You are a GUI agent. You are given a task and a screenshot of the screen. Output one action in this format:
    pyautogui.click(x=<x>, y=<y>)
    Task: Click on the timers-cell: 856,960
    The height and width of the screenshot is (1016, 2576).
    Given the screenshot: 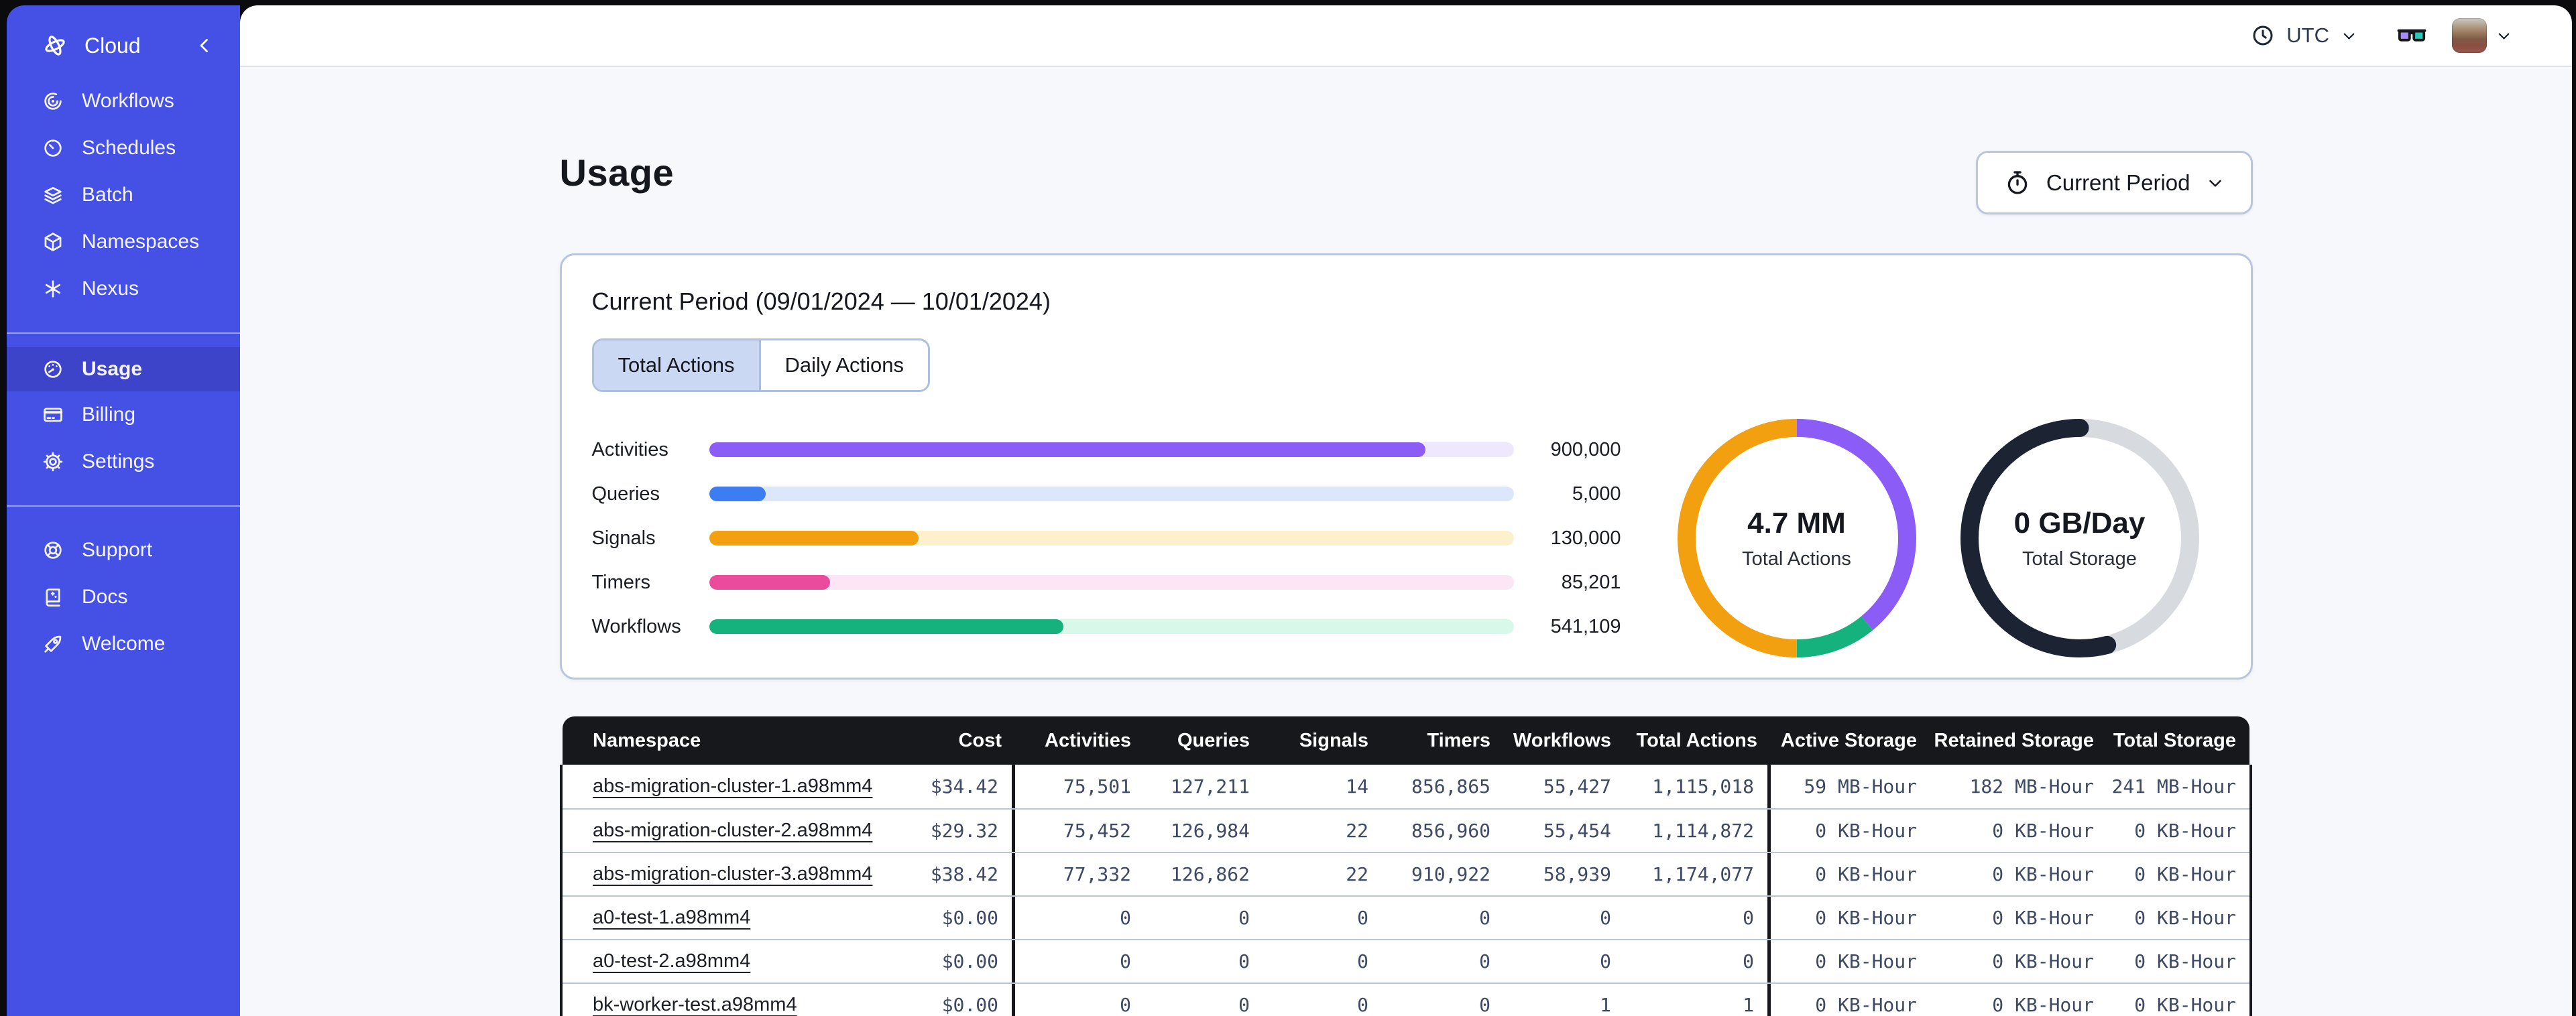 What is the action you would take?
    pyautogui.click(x=1450, y=831)
    